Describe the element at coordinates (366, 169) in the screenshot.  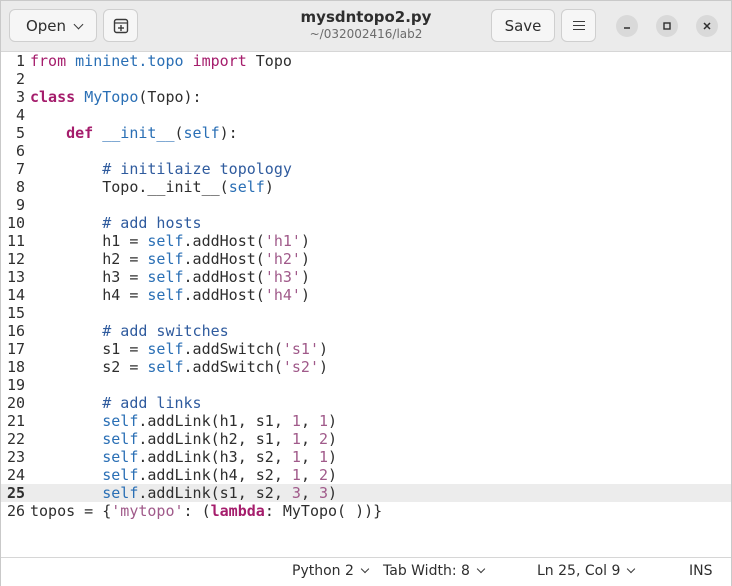
I see `code-line: 7 # initilaize topology` at that location.